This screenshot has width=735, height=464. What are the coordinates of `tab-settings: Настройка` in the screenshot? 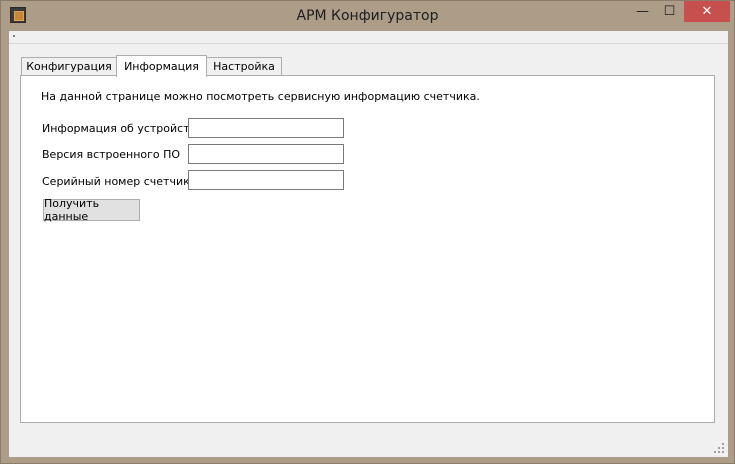 It's located at (244, 66).